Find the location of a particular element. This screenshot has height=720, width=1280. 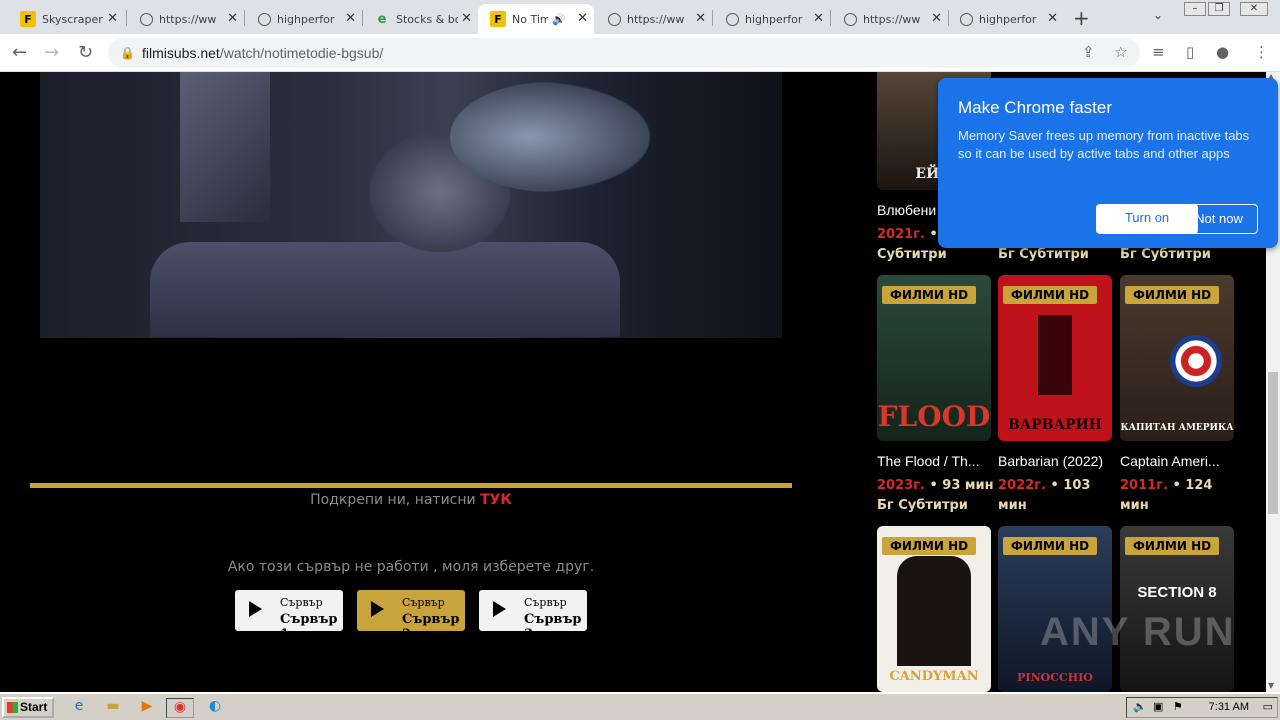

scrollbar-thumb is located at coordinates (1273, 443).